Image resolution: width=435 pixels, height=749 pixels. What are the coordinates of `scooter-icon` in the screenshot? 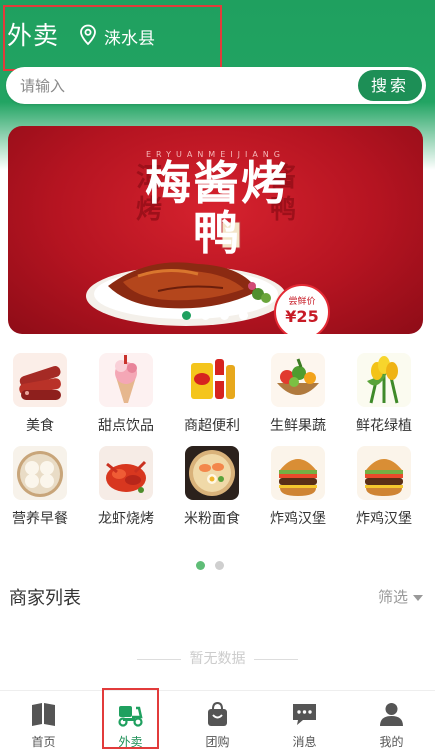 It's located at (130, 716).